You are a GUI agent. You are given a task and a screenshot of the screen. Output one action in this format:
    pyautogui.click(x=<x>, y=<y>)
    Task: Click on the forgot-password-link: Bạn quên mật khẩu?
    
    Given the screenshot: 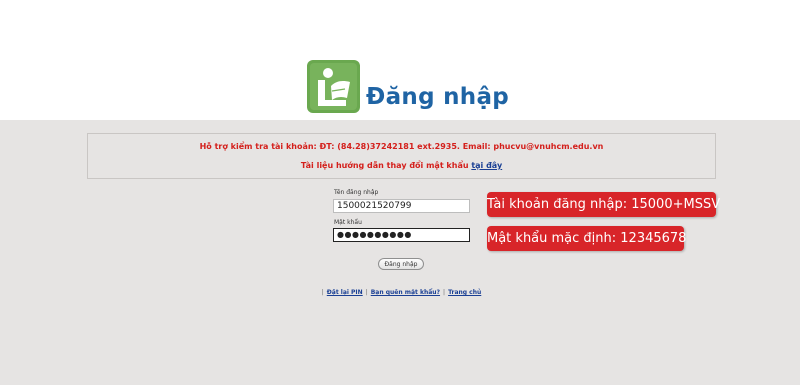 What is the action you would take?
    pyautogui.click(x=405, y=292)
    